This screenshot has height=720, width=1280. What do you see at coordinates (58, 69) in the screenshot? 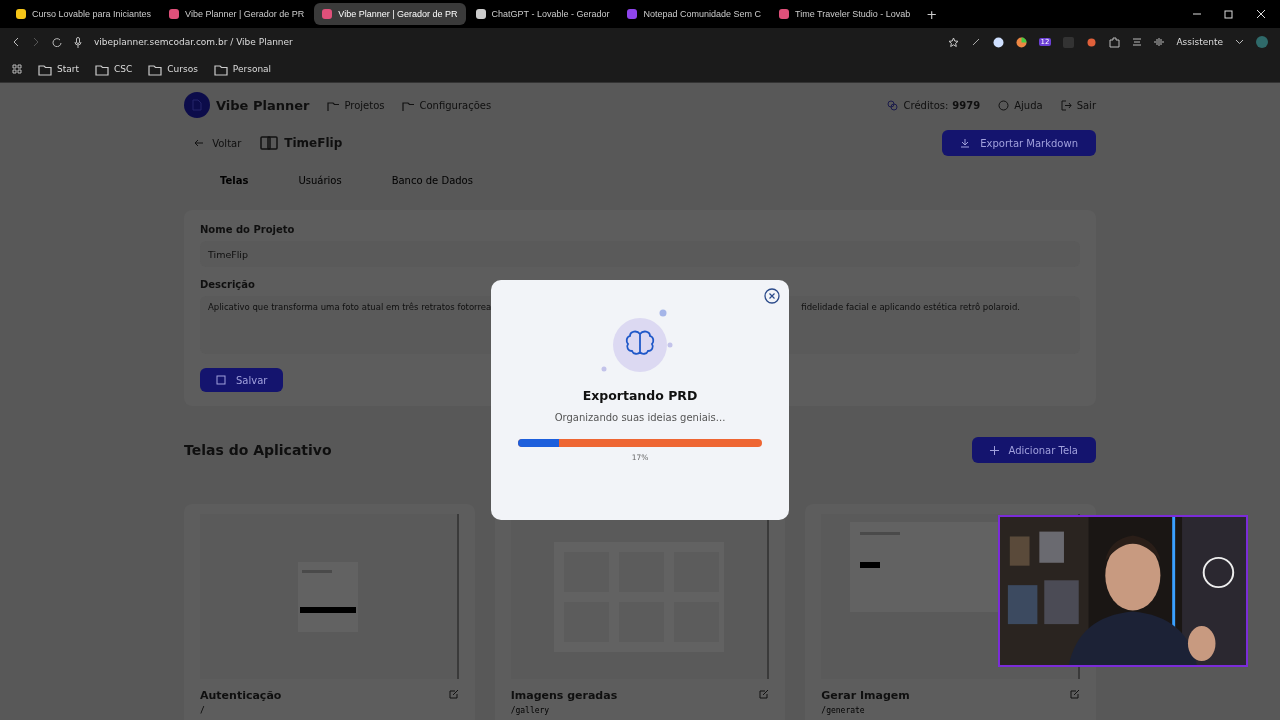
I see `bookmark-item: Start` at bounding box center [58, 69].